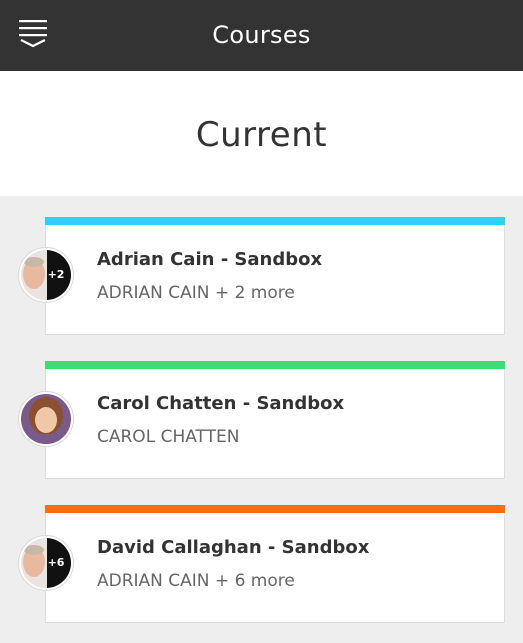  I want to click on course-title: David Callaghan - Sandbox, so click(233, 547).